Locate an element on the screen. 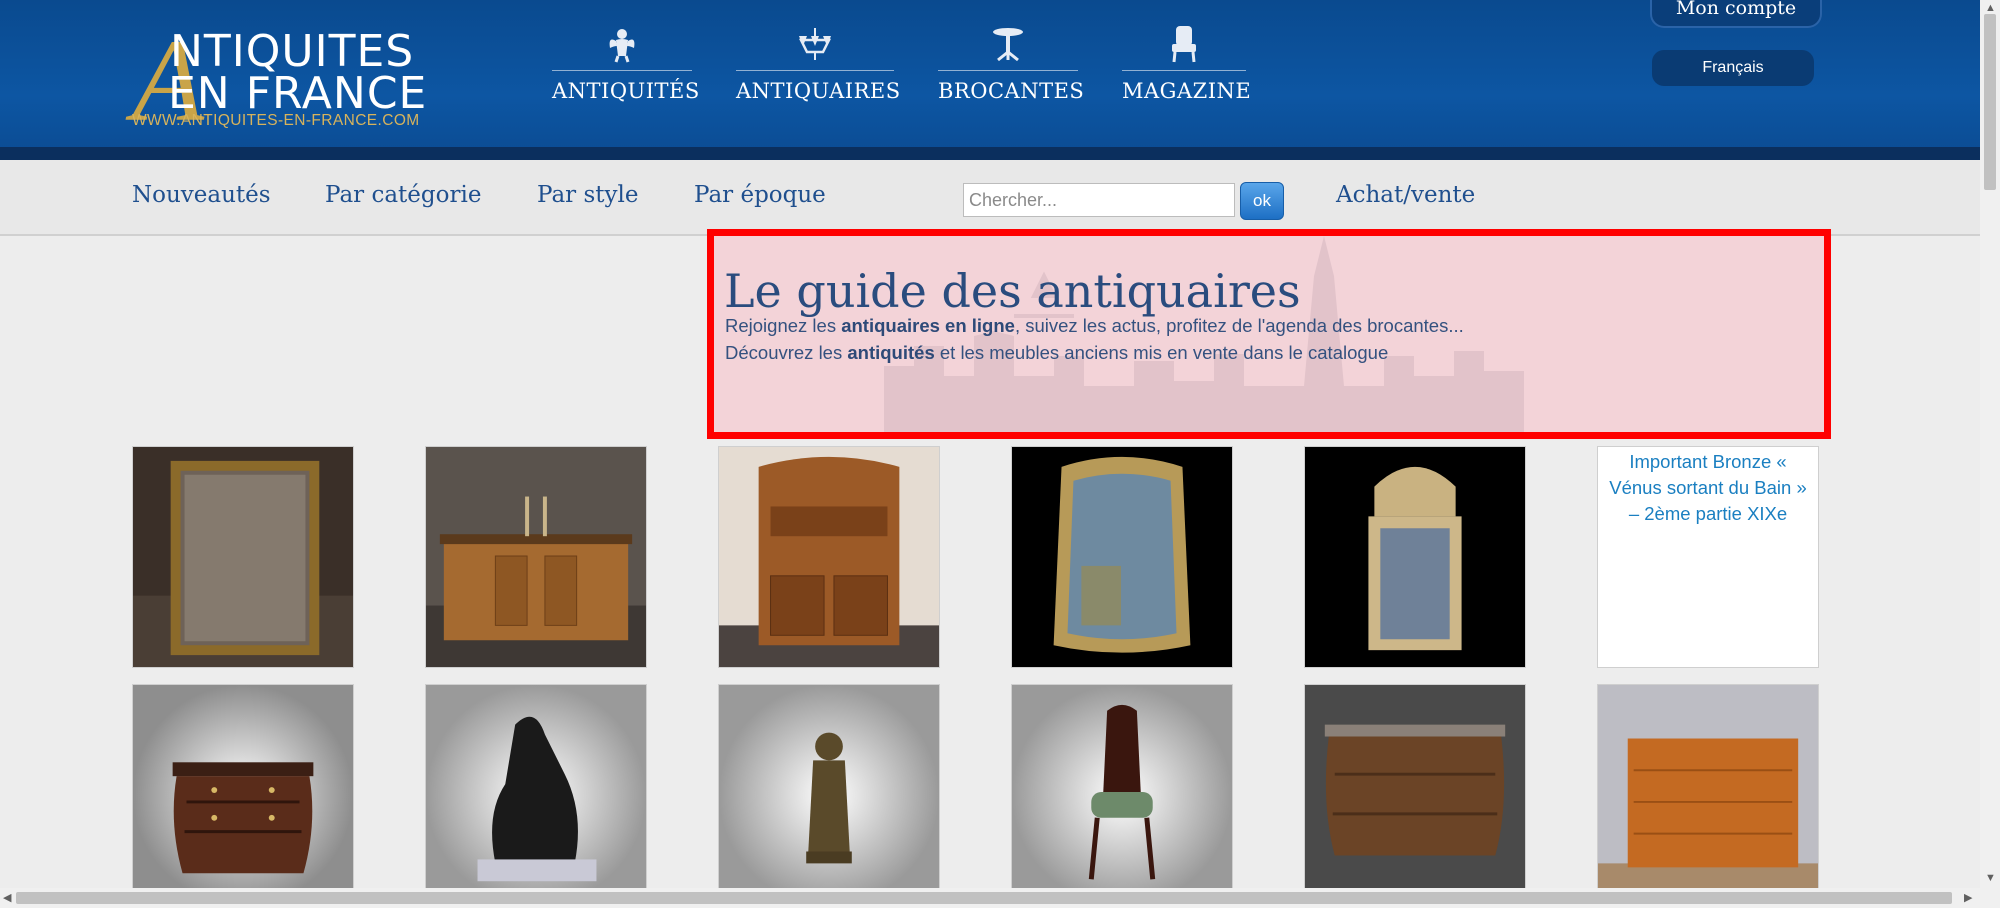 This screenshot has height=908, width=2000. chandelier-icon is located at coordinates (815, 44).